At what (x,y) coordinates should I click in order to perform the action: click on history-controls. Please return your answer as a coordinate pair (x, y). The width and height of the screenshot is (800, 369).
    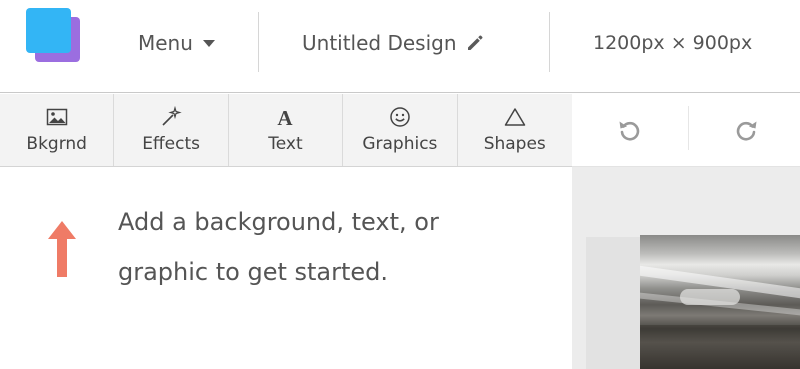
    Looking at the image, I should click on (686, 130).